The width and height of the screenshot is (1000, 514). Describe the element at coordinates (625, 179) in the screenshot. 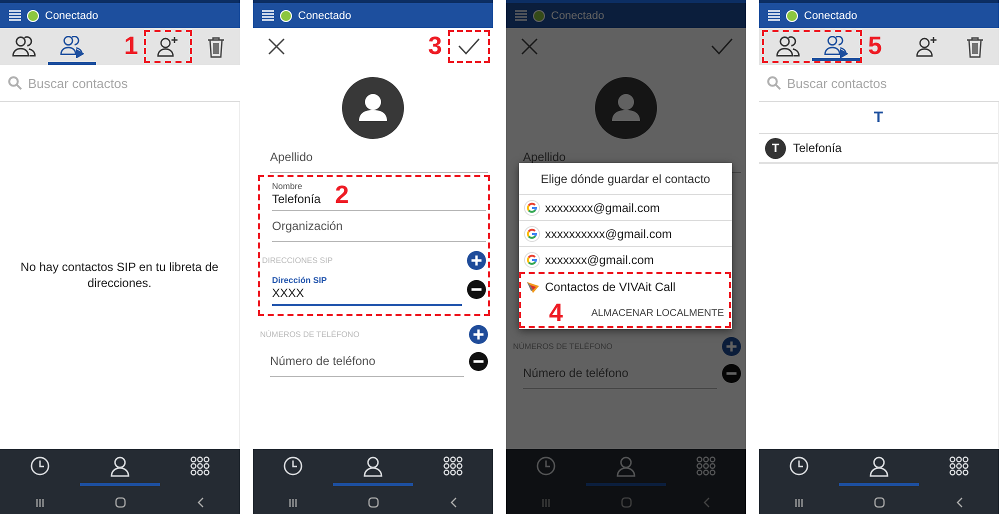

I see `dialog-title: Elige dónde guardar el contacto` at that location.